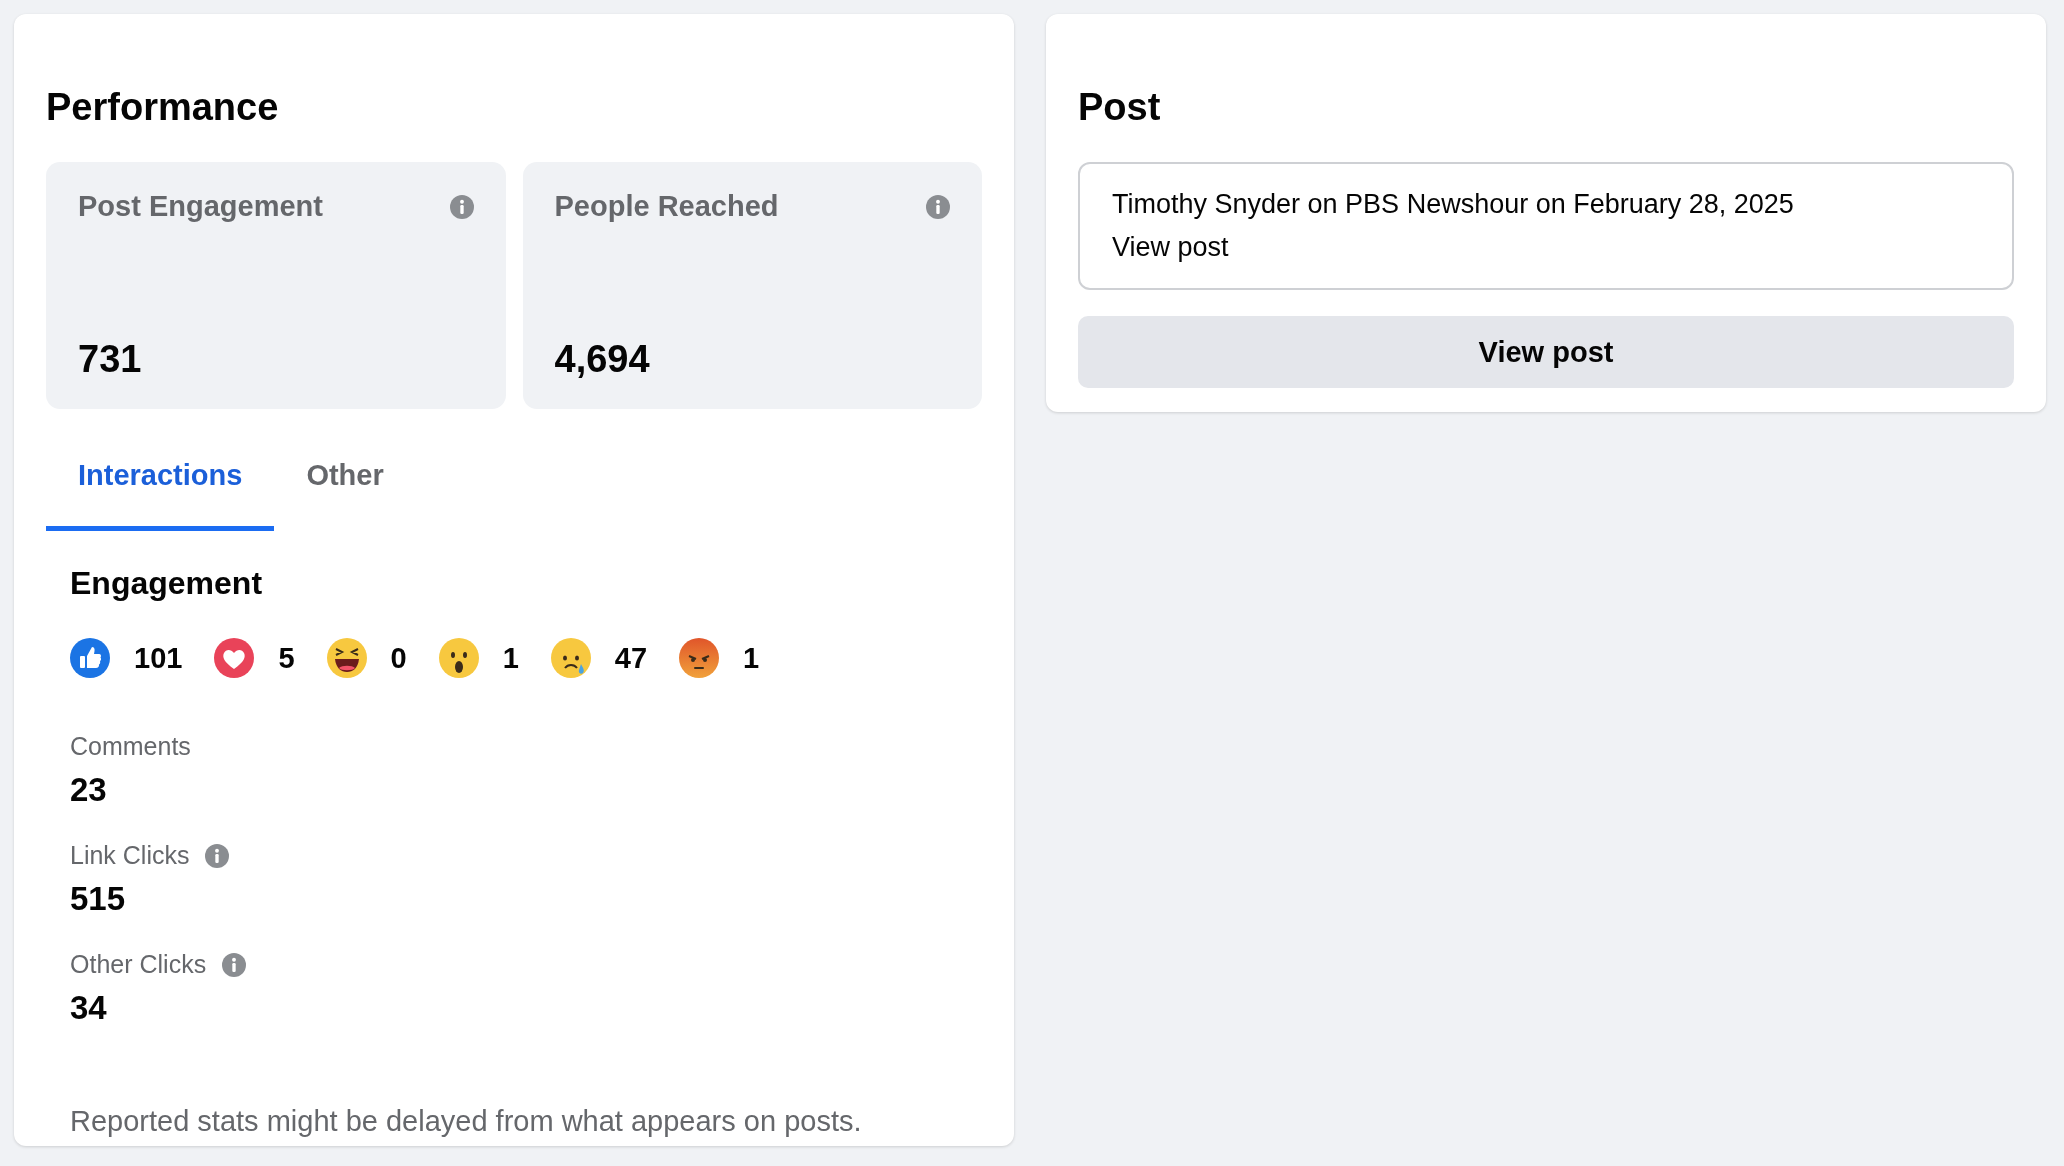  Describe the element at coordinates (631, 658) in the screenshot. I see `reaction-count: 47` at that location.